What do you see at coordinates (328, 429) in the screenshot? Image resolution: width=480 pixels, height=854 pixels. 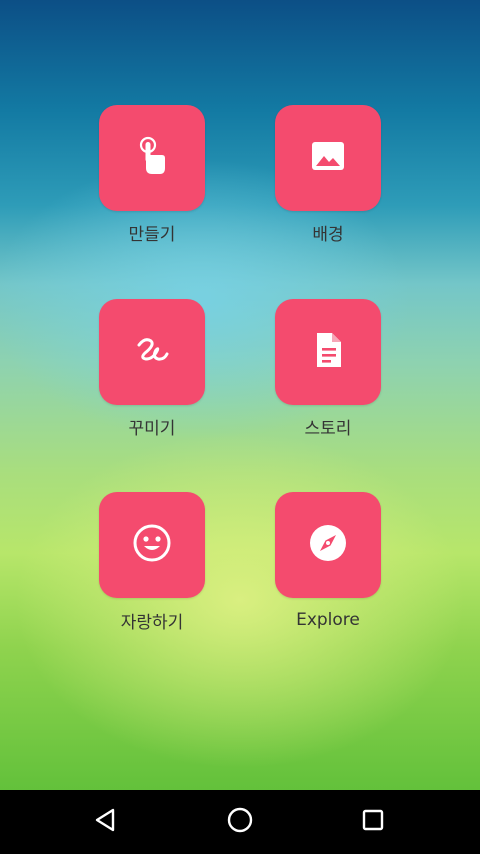 I see `story-label: 스토리` at bounding box center [328, 429].